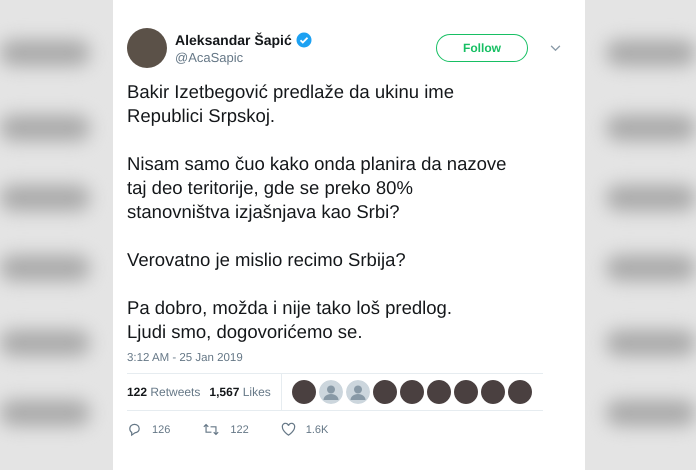 The image size is (696, 470). I want to click on tweet-text: Nisam samo čuo kako onda planira da nazove taj deo teritorije, gde se preko 80% stanovništva izjašnjava kao Srbi?, so click(317, 188).